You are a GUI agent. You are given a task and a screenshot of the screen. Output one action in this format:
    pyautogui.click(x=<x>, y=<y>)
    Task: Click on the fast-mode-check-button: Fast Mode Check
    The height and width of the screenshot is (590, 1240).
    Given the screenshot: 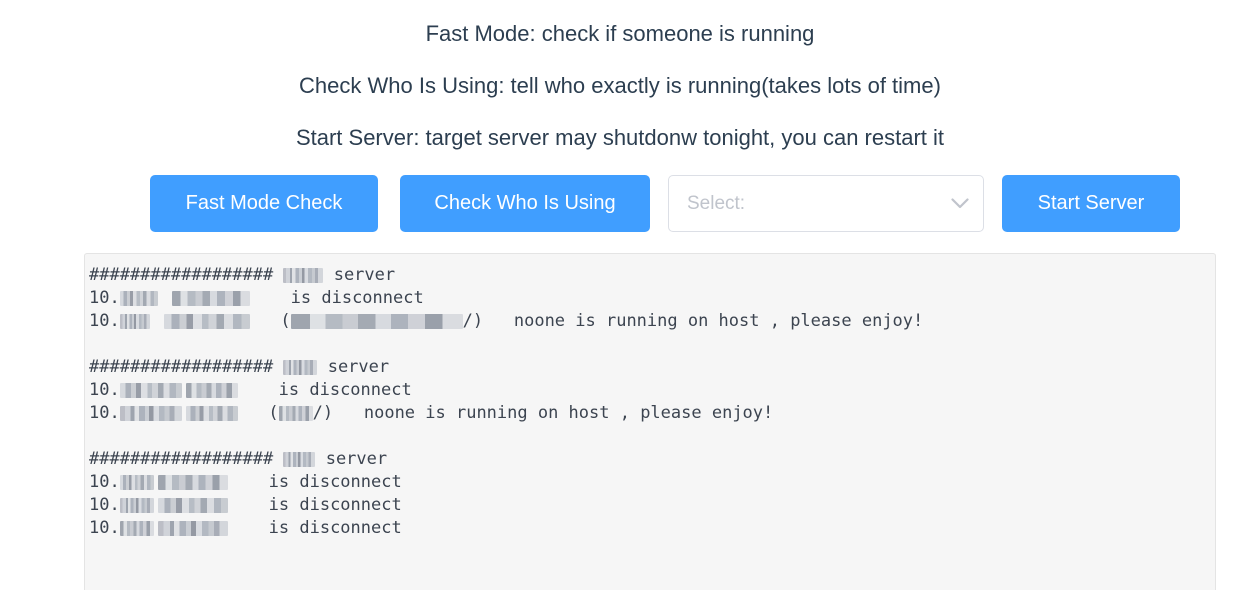 What is the action you would take?
    pyautogui.click(x=264, y=203)
    